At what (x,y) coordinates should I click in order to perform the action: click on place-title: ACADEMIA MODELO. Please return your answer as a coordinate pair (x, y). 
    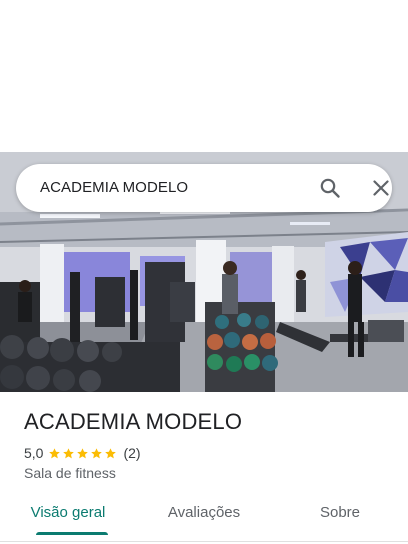
    Looking at the image, I should click on (133, 421).